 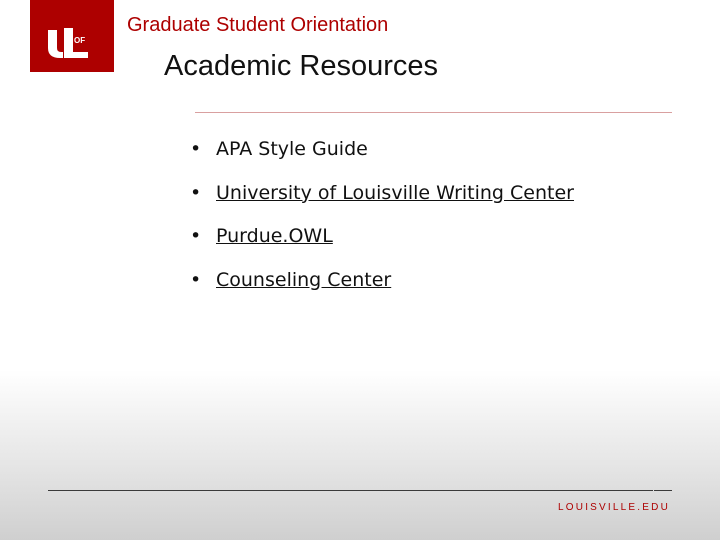 I want to click on list-item: • Counseling Center, so click(x=382, y=291).